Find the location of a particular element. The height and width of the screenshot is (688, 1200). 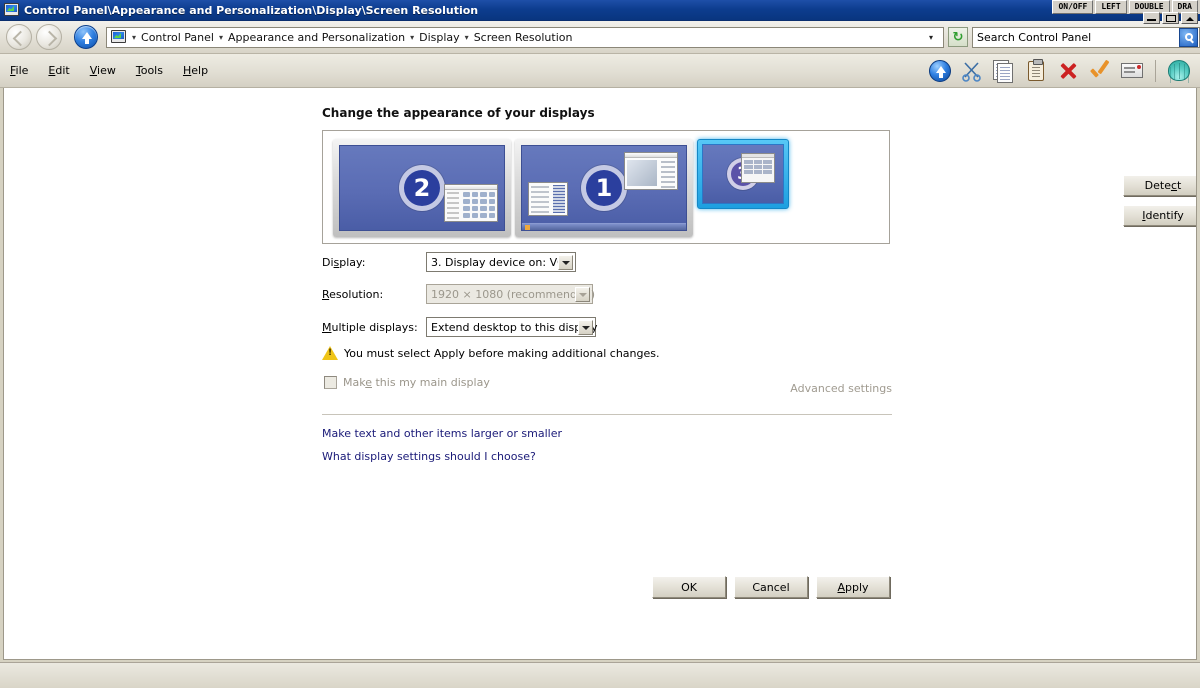

display-thumbnail-1: 1 is located at coordinates (604, 188).